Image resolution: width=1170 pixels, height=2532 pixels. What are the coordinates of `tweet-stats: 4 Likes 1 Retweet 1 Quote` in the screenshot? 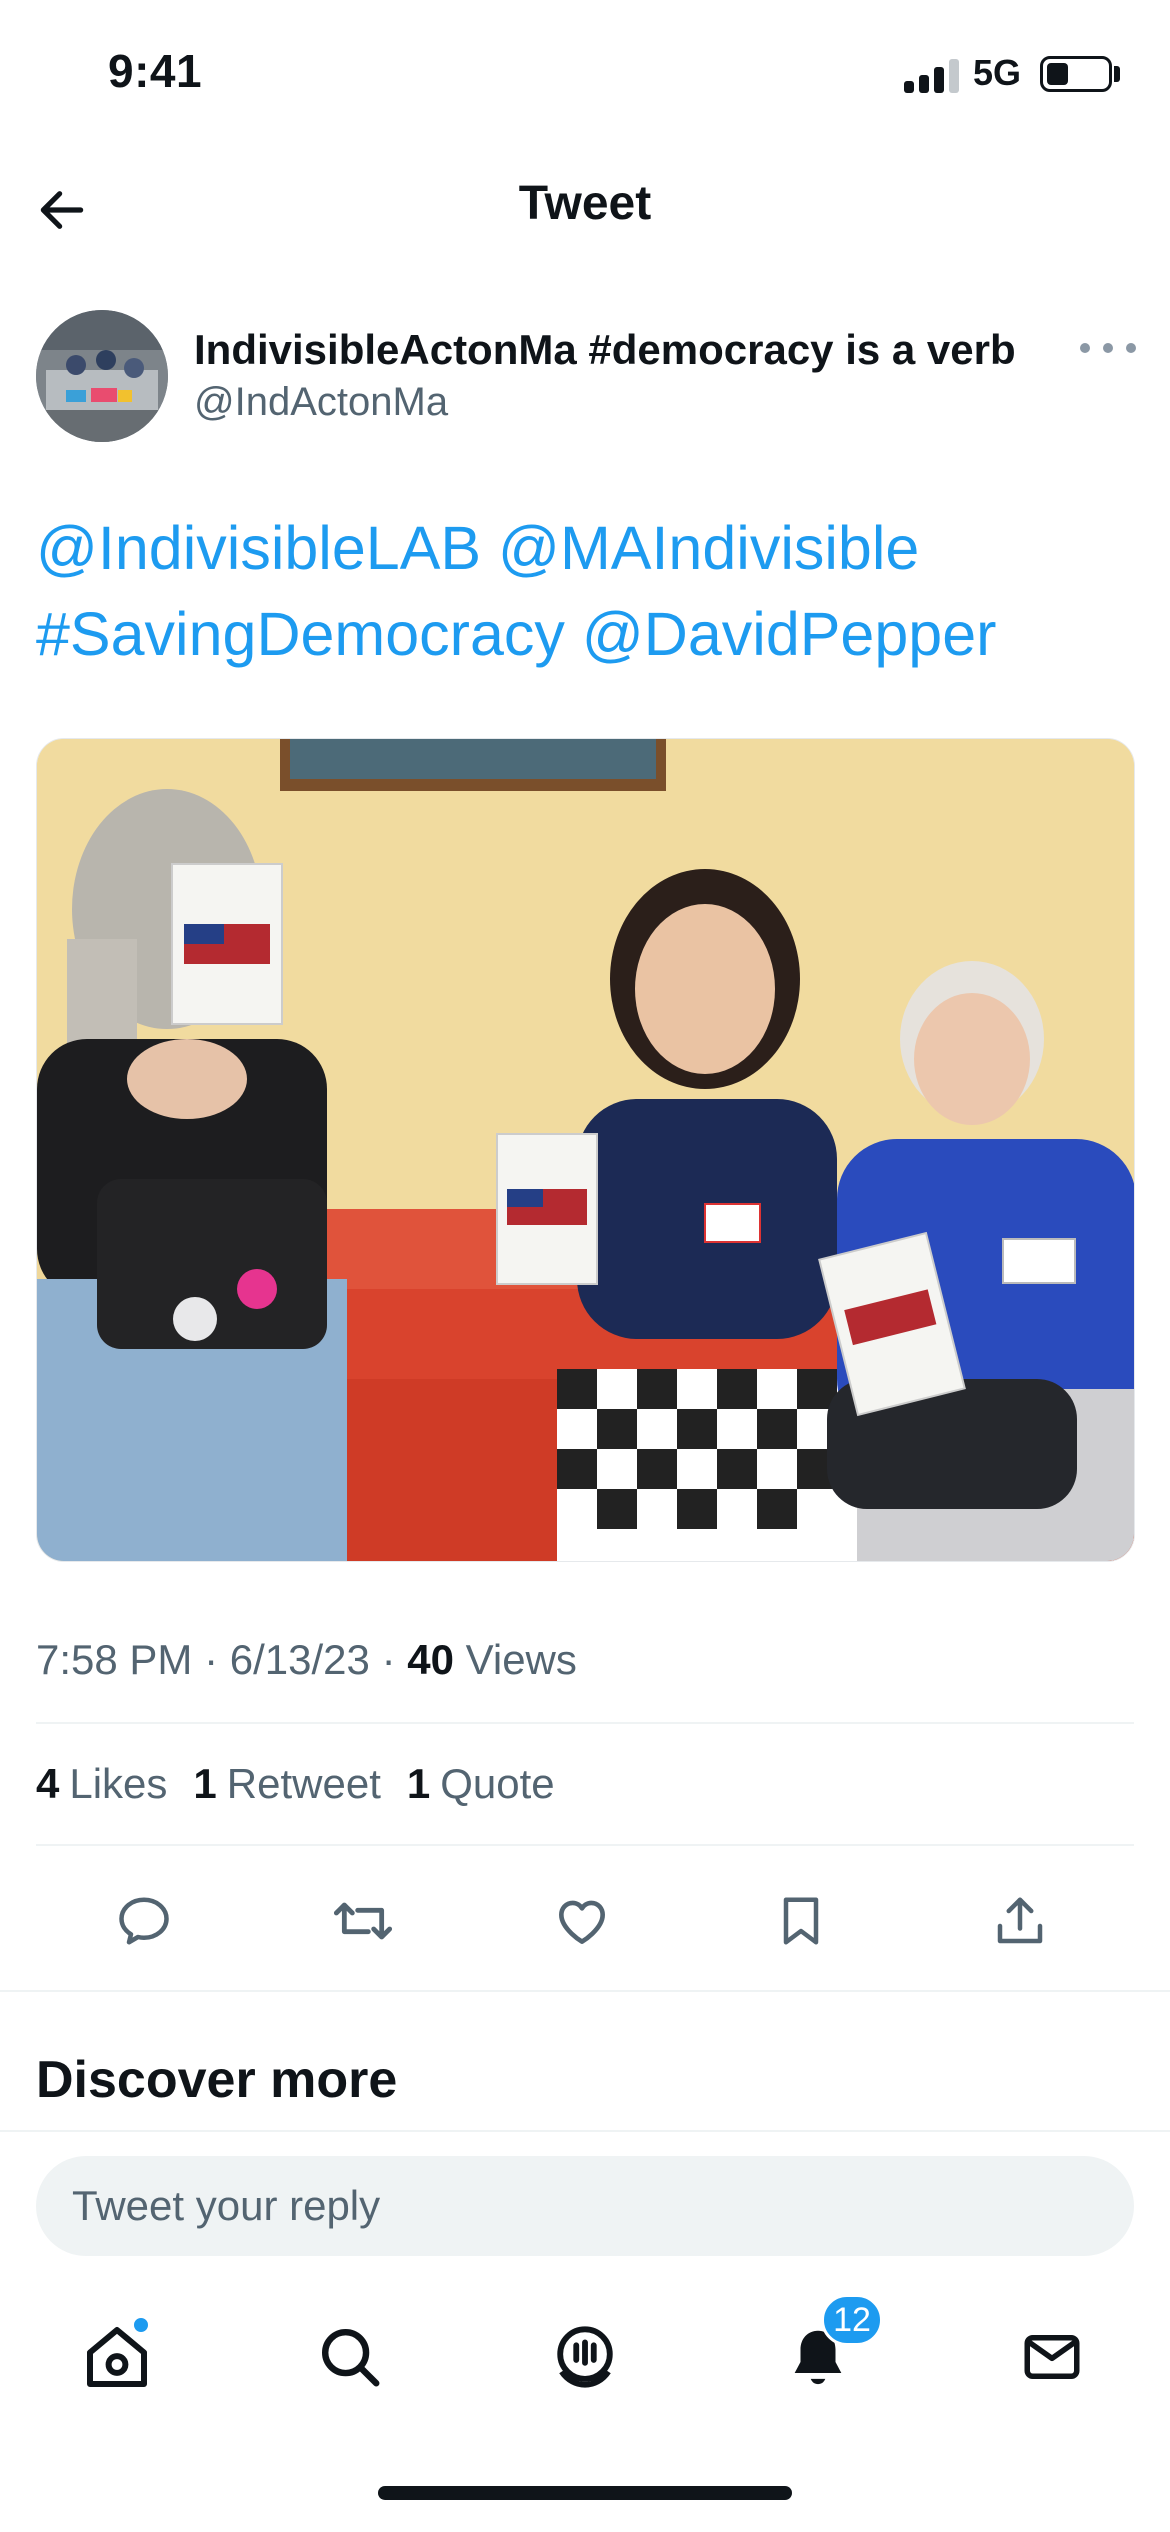 It's located at (295, 1784).